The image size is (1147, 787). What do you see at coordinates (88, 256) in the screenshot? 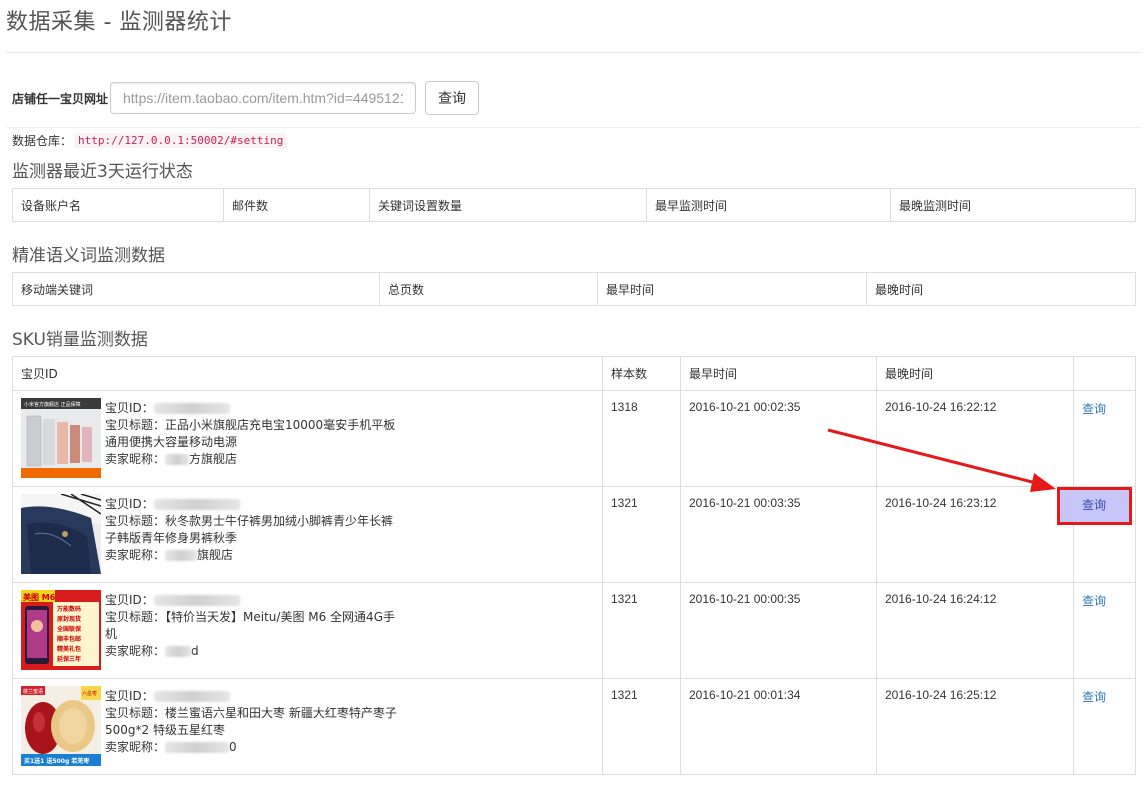
I see `section-title-semantic: 精准语义词监测数据` at bounding box center [88, 256].